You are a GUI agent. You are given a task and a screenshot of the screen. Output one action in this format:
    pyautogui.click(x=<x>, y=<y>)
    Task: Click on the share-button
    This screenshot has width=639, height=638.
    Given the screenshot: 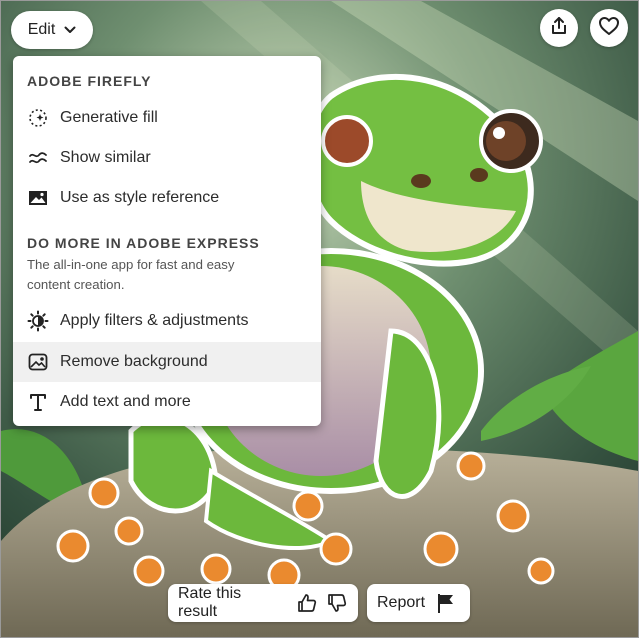 What is the action you would take?
    pyautogui.click(x=559, y=28)
    